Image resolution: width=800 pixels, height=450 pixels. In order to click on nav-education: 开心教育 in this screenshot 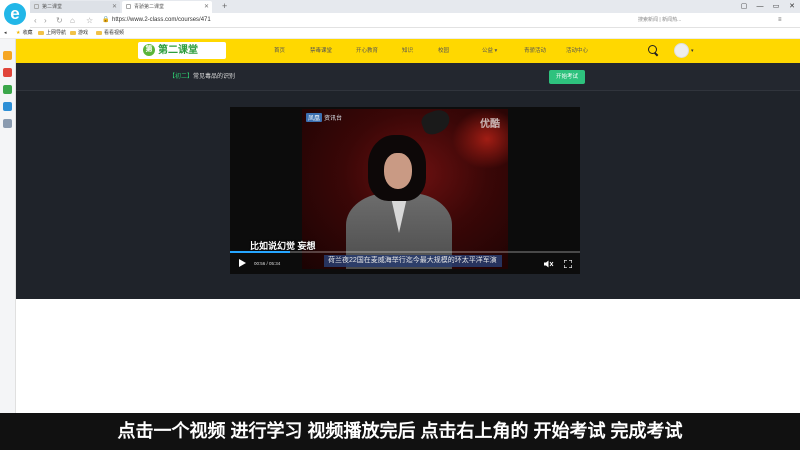, I will do `click(367, 51)`.